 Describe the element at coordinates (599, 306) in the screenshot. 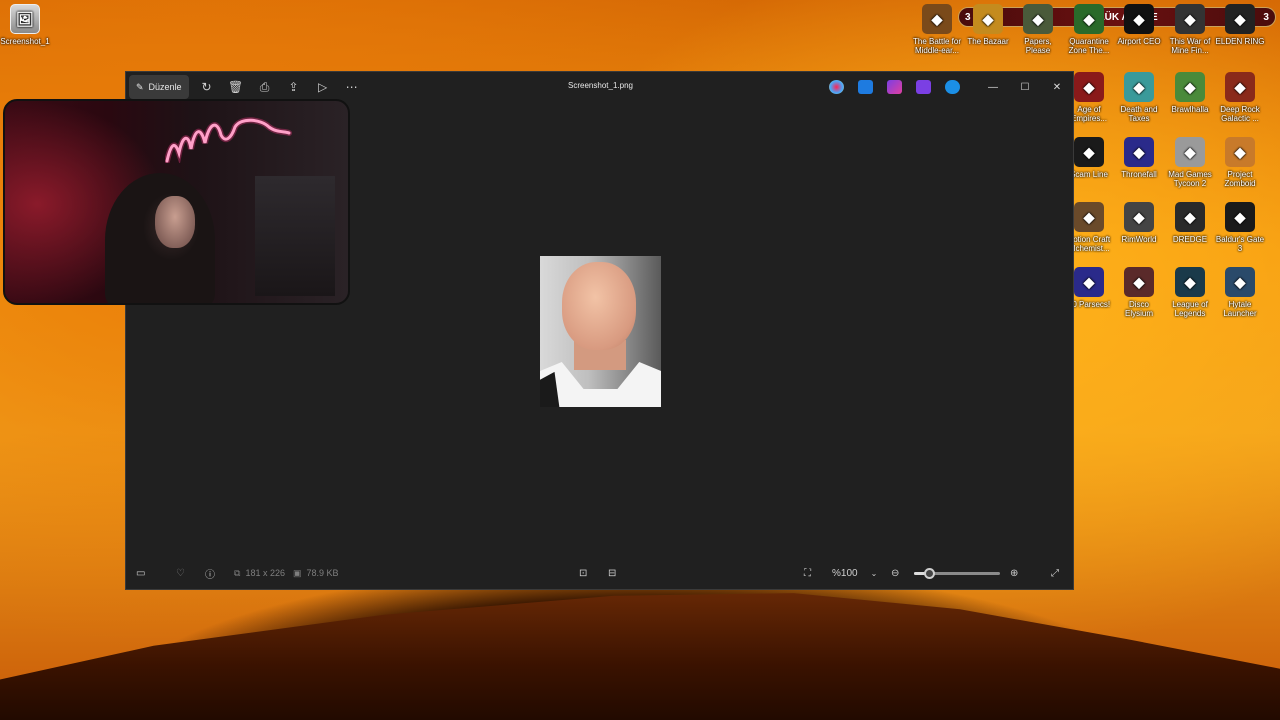

I see `photo-head` at that location.